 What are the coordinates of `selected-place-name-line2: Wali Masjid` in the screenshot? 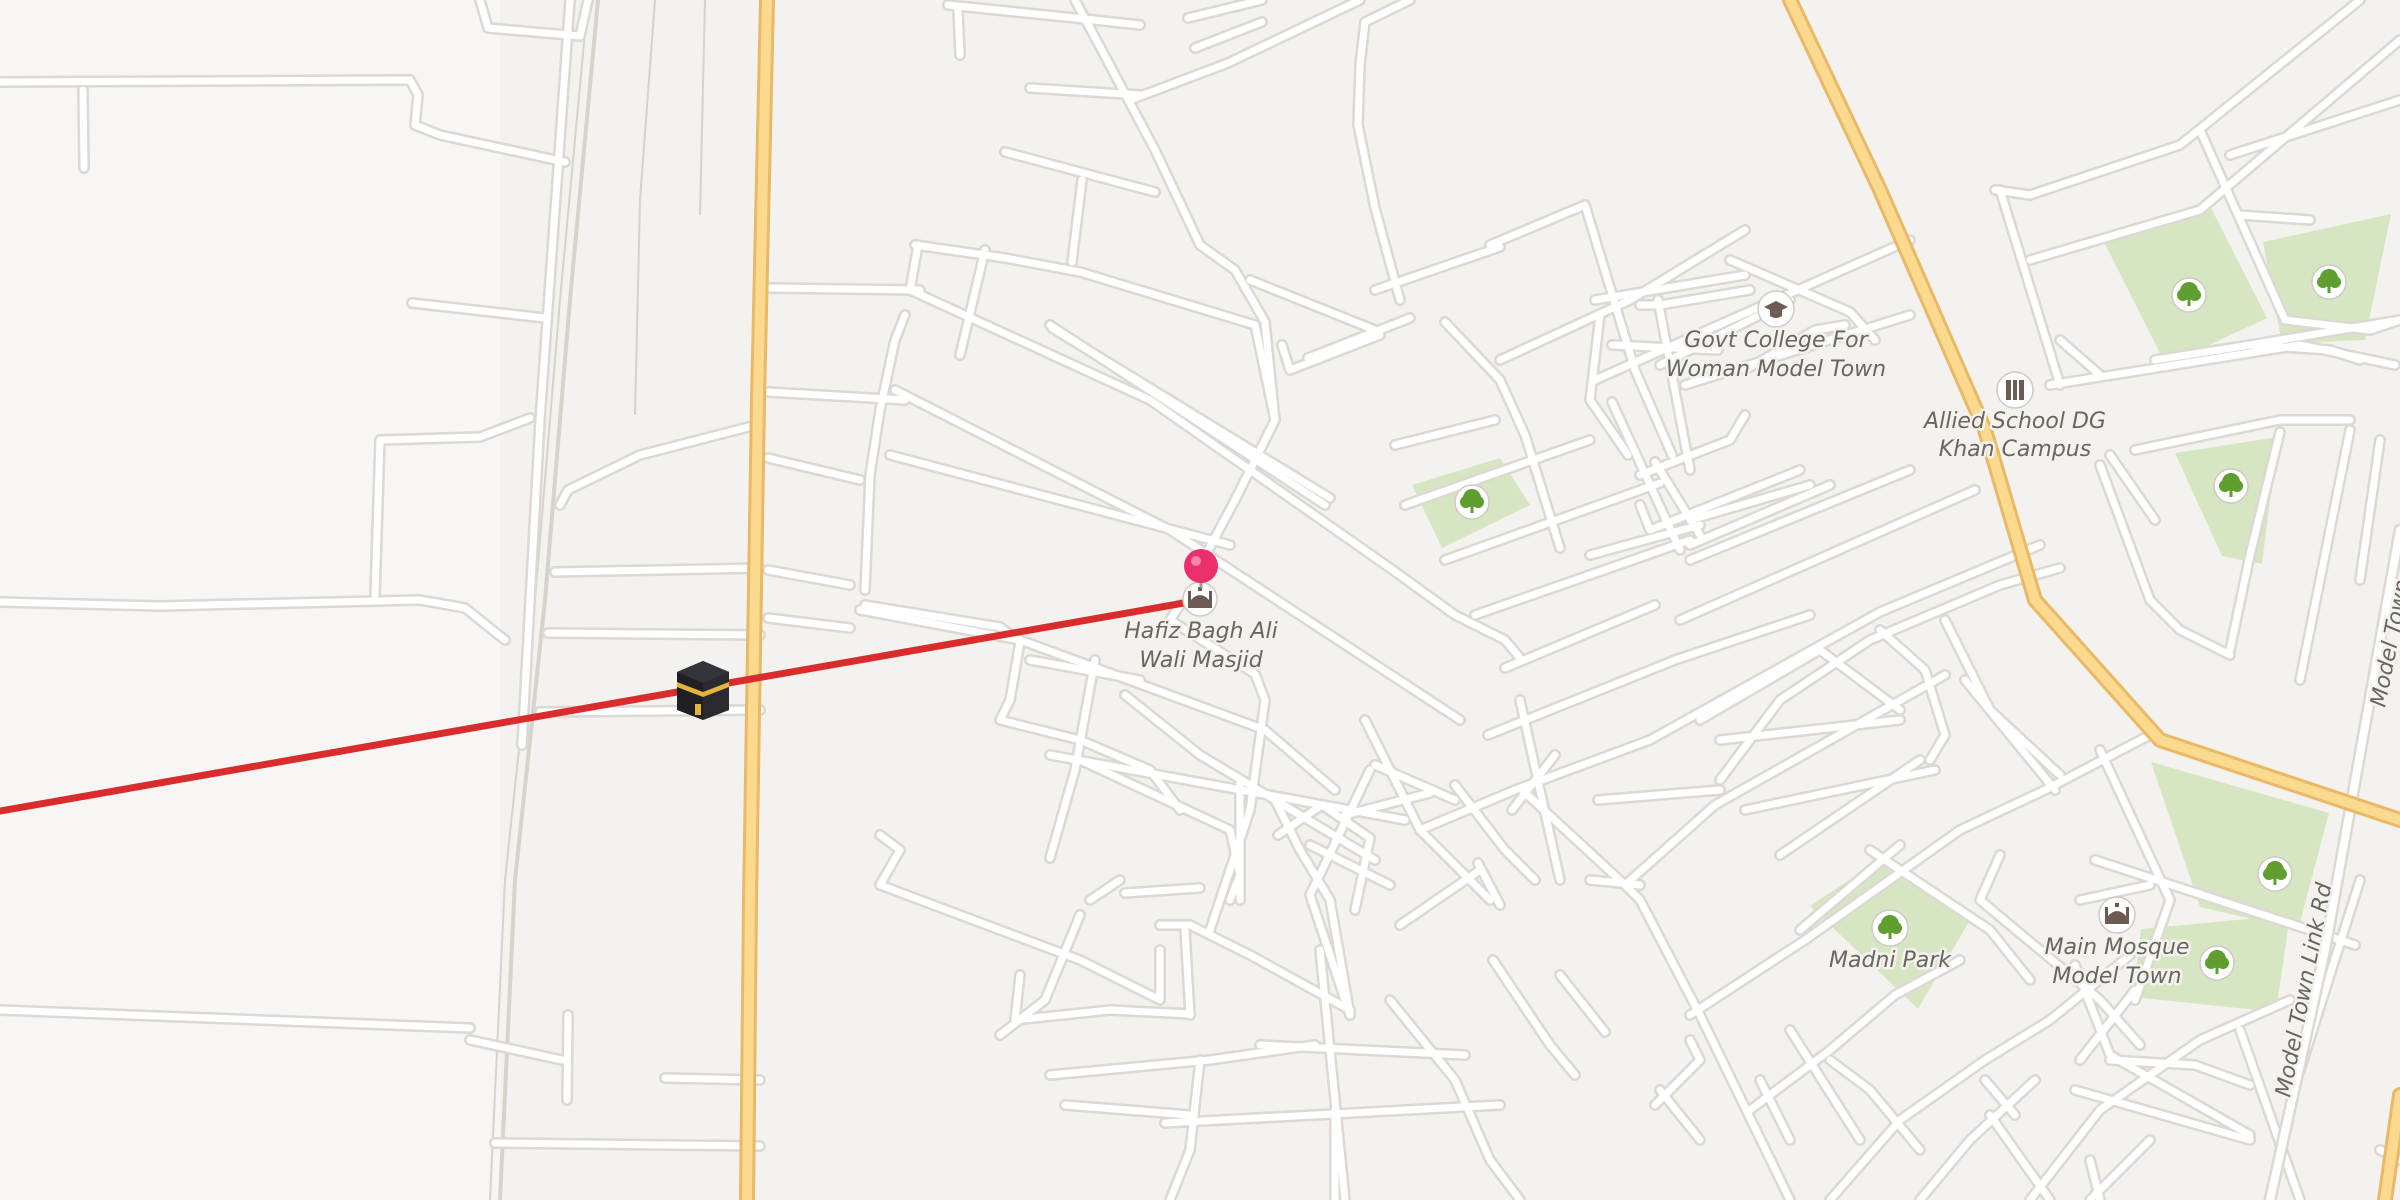 It's located at (1201, 660).